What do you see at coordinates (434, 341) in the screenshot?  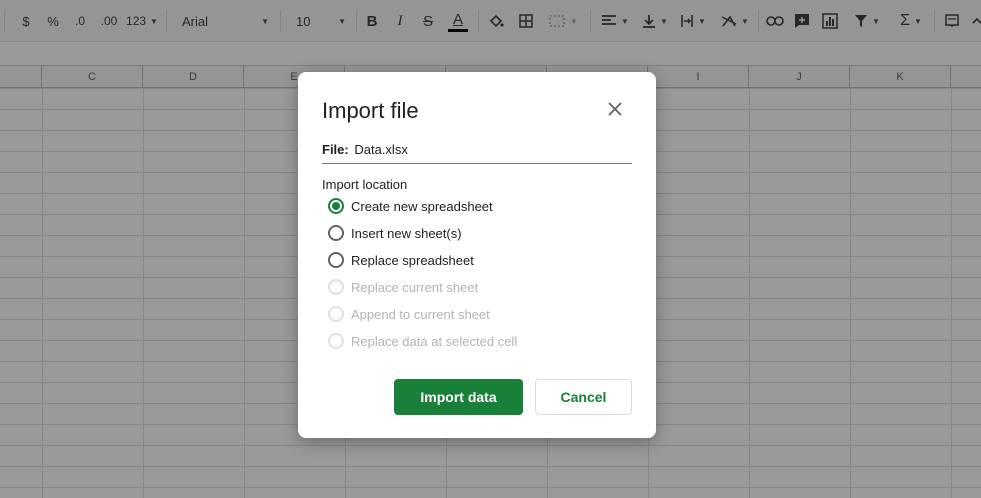 I see `option-label: Replace data at selected cell` at bounding box center [434, 341].